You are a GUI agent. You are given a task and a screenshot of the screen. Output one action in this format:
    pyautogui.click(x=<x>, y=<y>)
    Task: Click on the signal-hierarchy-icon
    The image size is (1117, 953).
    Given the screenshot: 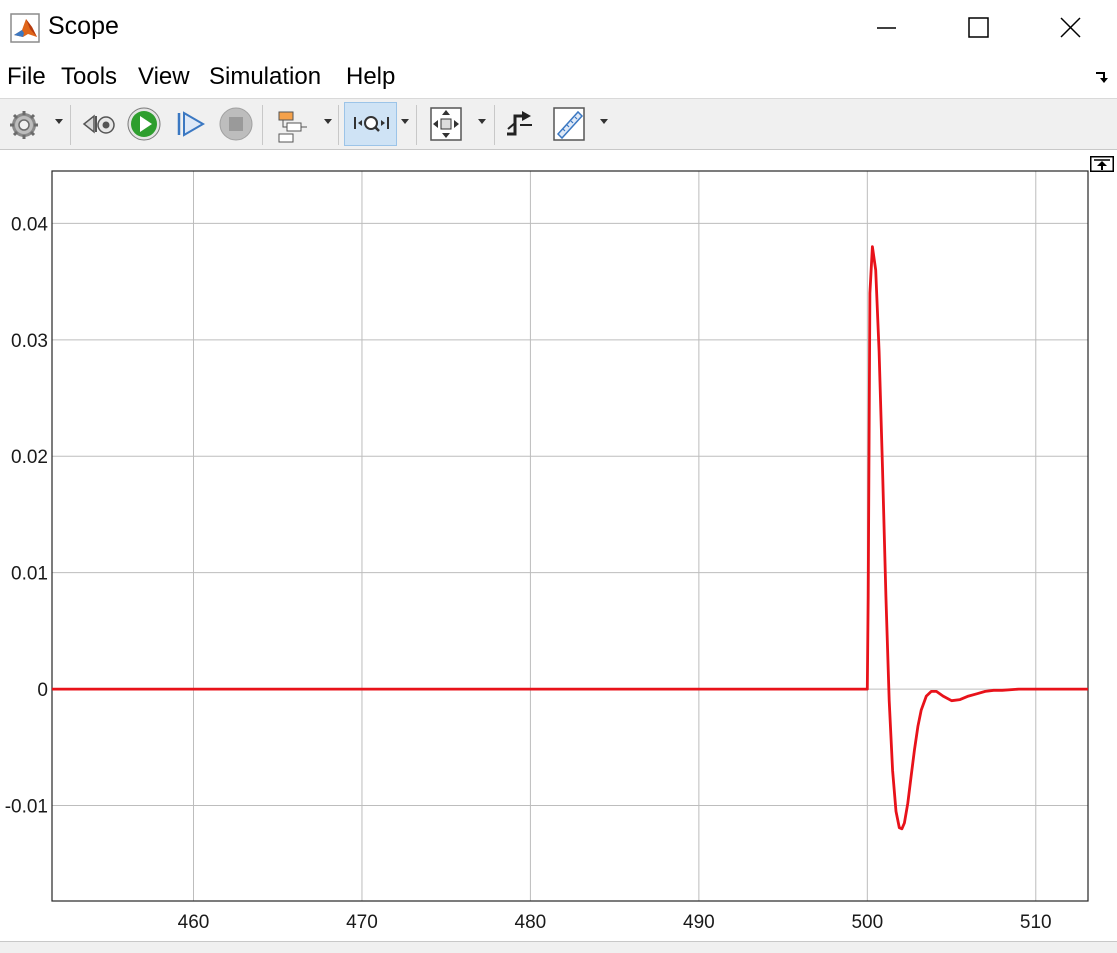 What is the action you would take?
    pyautogui.click(x=292, y=127)
    